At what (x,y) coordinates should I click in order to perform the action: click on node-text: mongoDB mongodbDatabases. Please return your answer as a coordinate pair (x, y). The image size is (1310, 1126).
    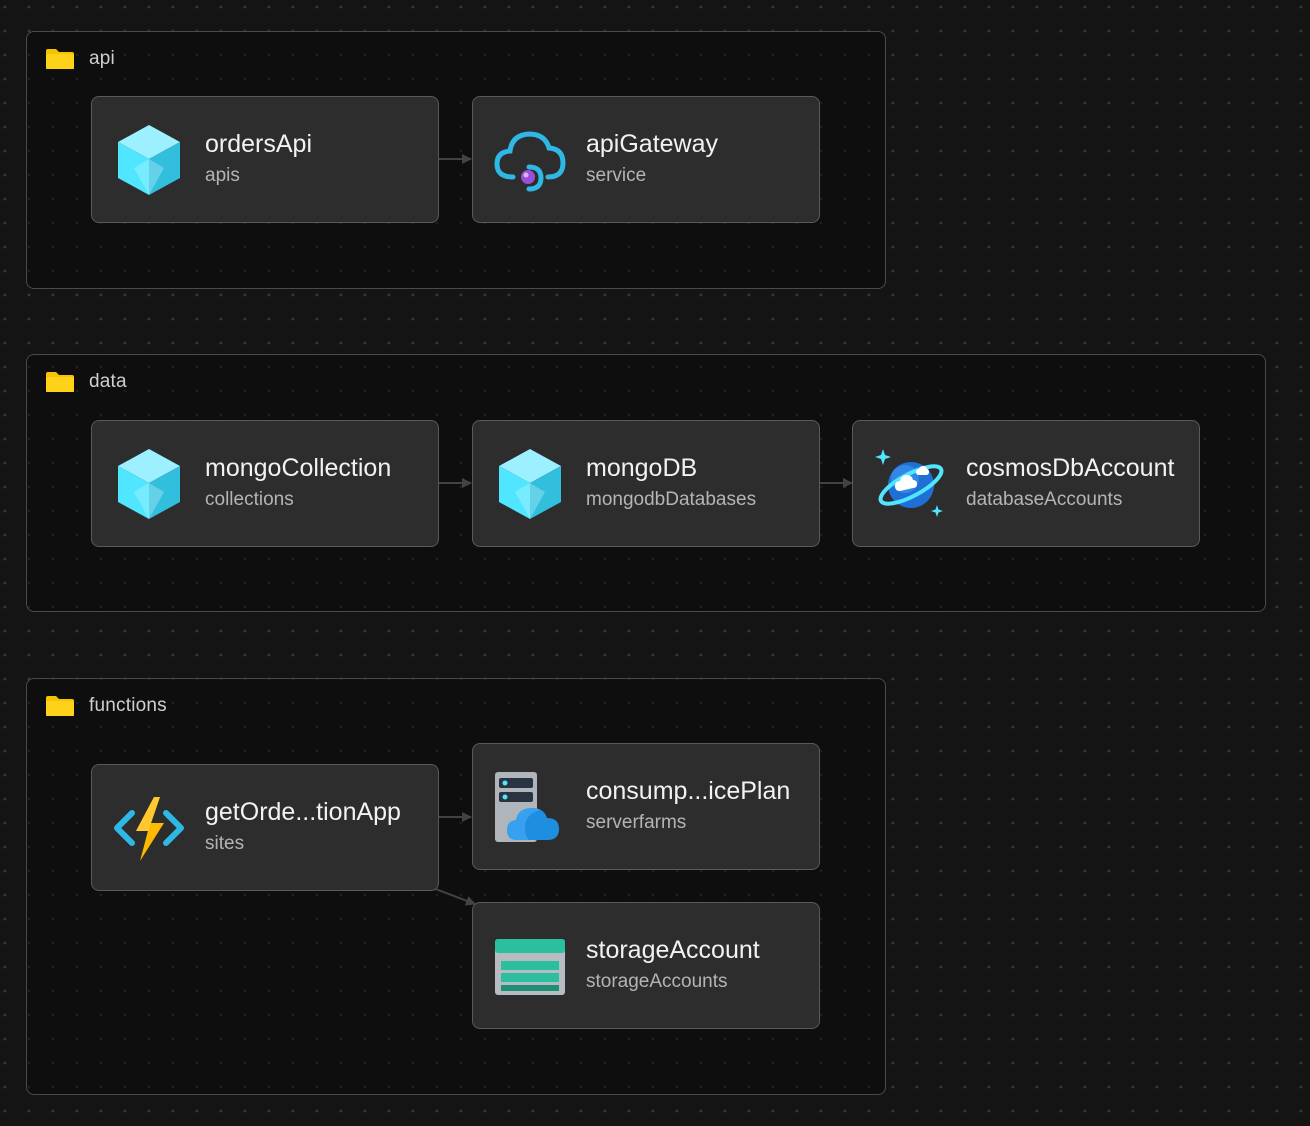
    Looking at the image, I should click on (671, 482).